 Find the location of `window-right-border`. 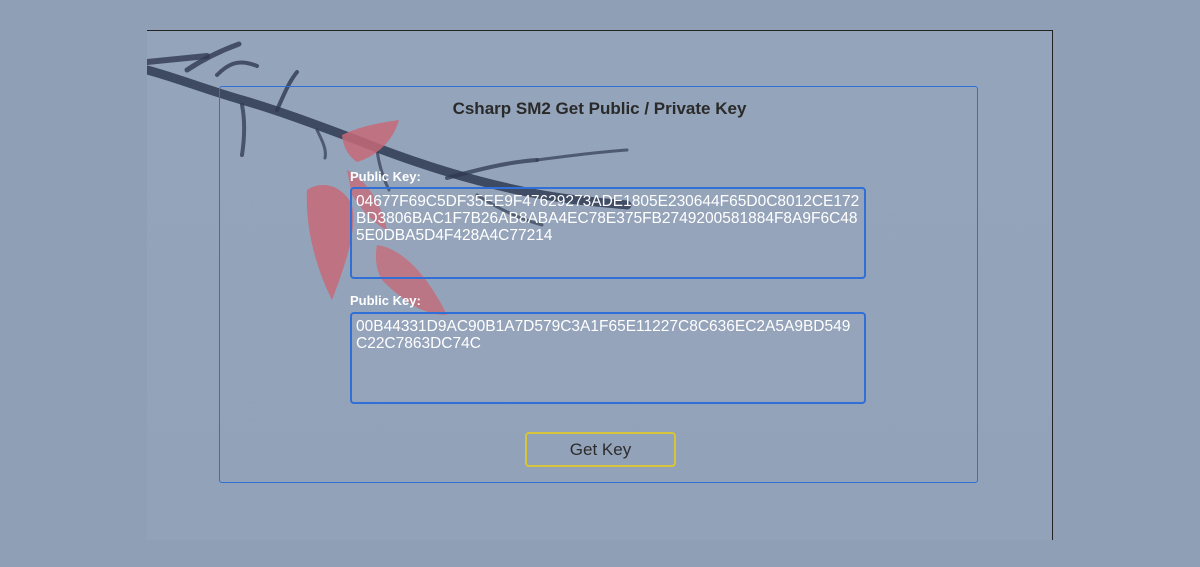

window-right-border is located at coordinates (1052, 285).